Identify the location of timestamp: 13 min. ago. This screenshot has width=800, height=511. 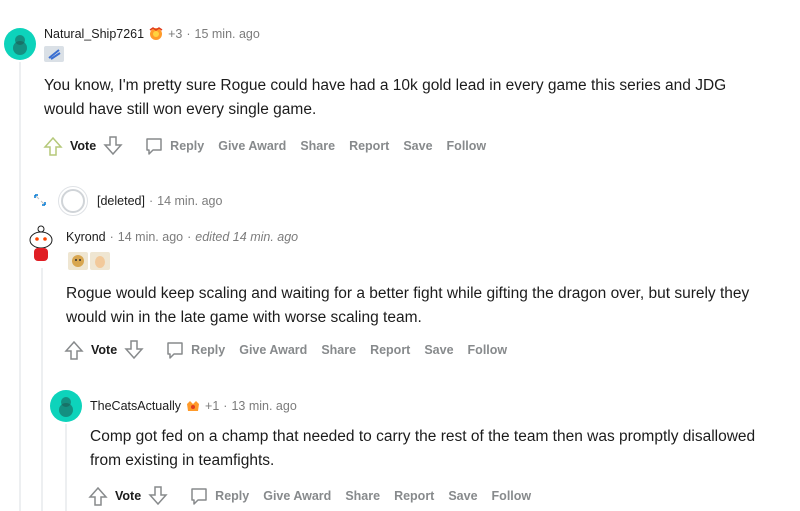
(263, 406).